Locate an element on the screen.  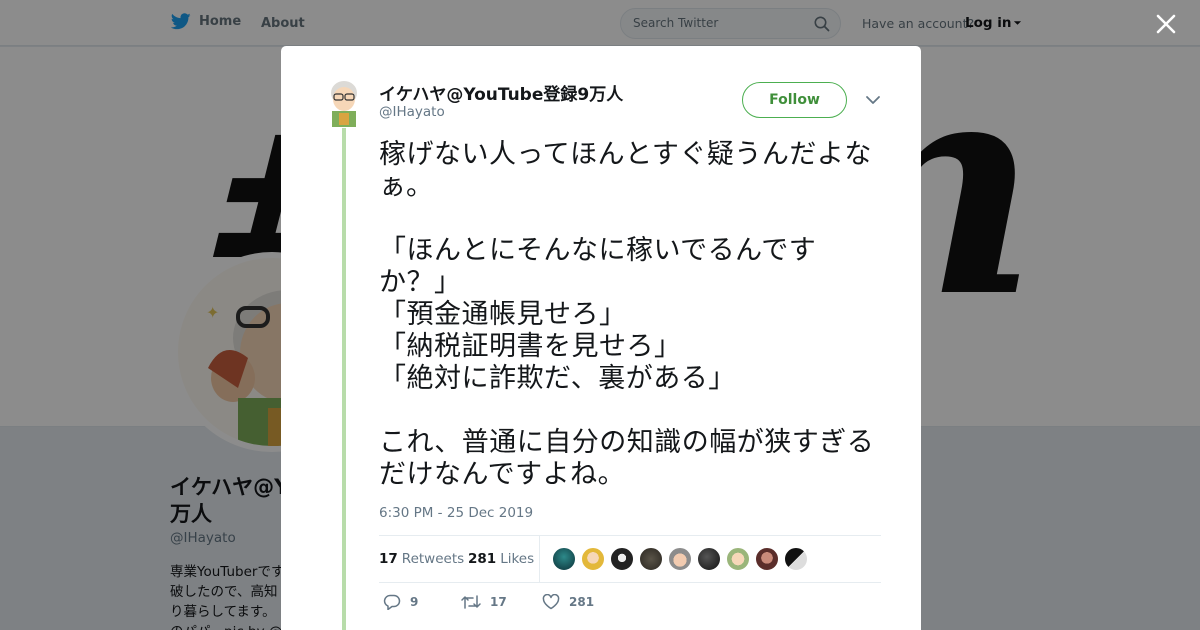
like-stat-label: Likes is located at coordinates (517, 559).